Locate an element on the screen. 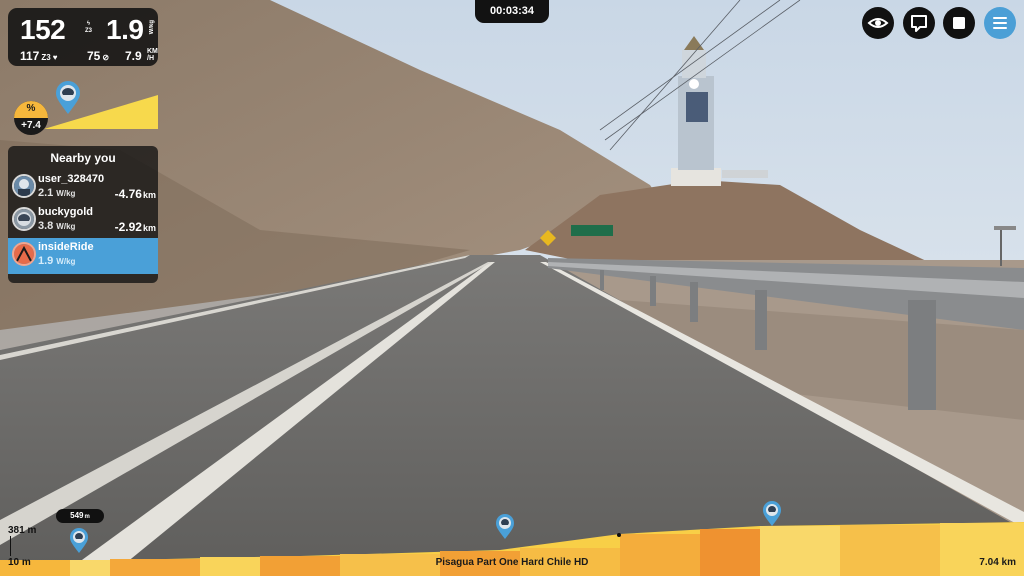 The image size is (1024, 576). stop-icon is located at coordinates (959, 23).